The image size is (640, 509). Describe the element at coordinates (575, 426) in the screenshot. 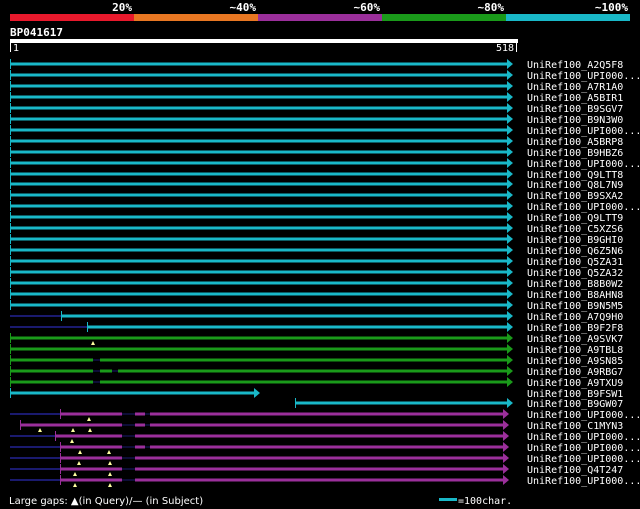

I see `hit-label: UniRef100_C1MYN3` at that location.